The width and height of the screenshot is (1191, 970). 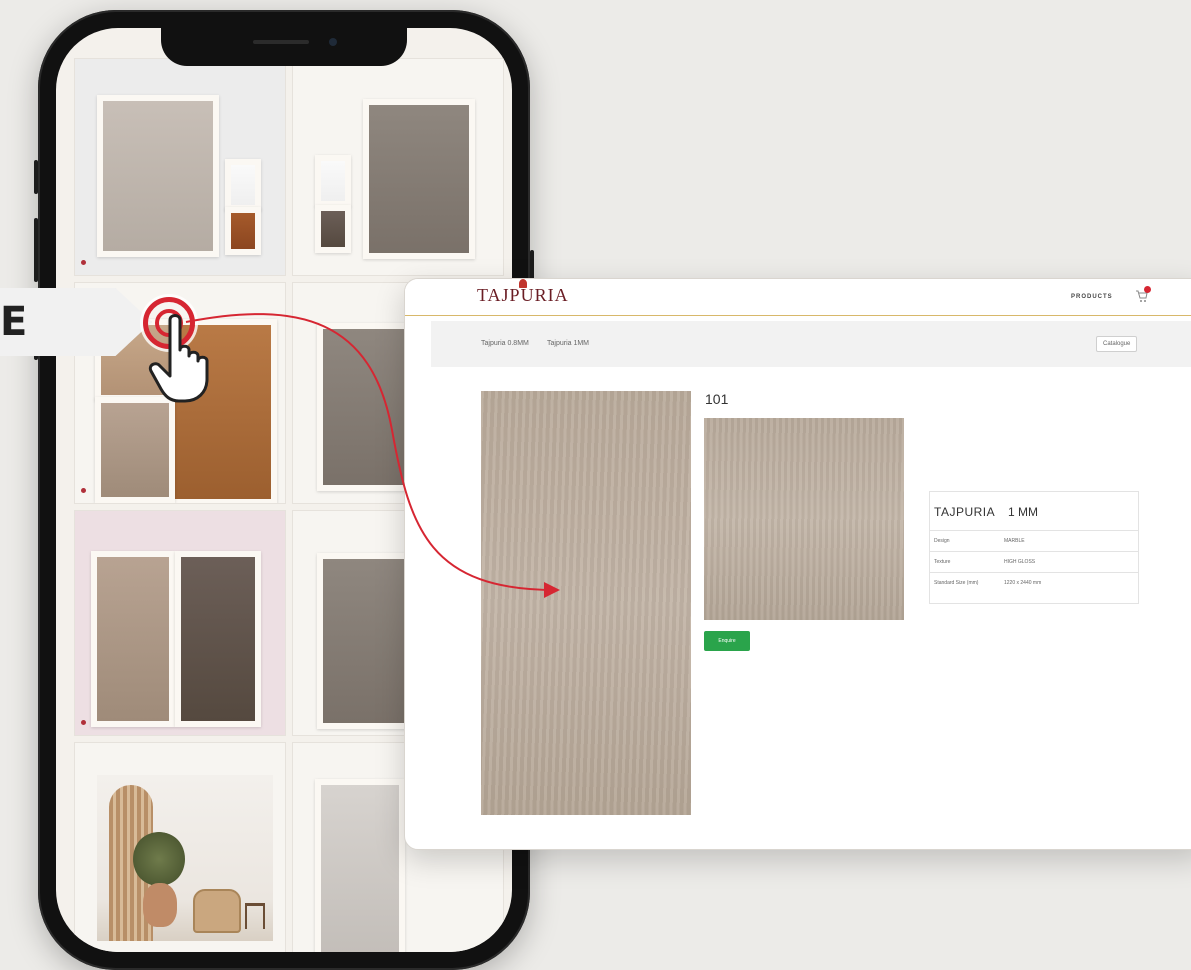 I want to click on category-bar: Tajpuria 0.8MM Tajpuria 1MM Catalogue, so click(x=811, y=344).